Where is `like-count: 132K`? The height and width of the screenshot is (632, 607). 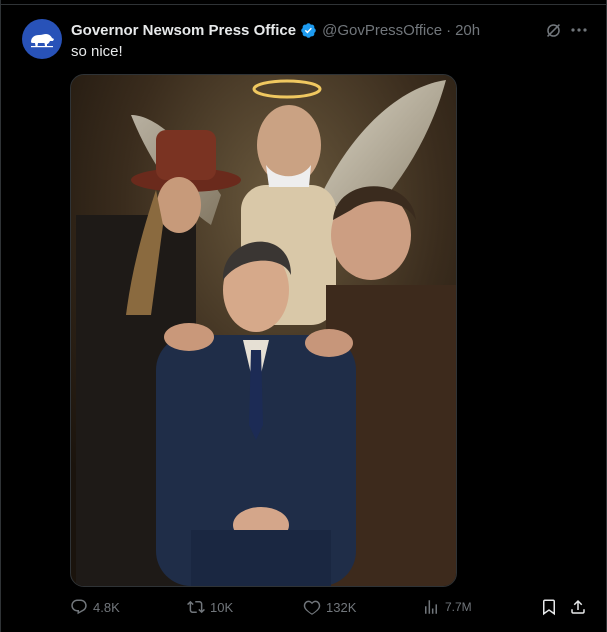
like-count: 132K is located at coordinates (341, 607).